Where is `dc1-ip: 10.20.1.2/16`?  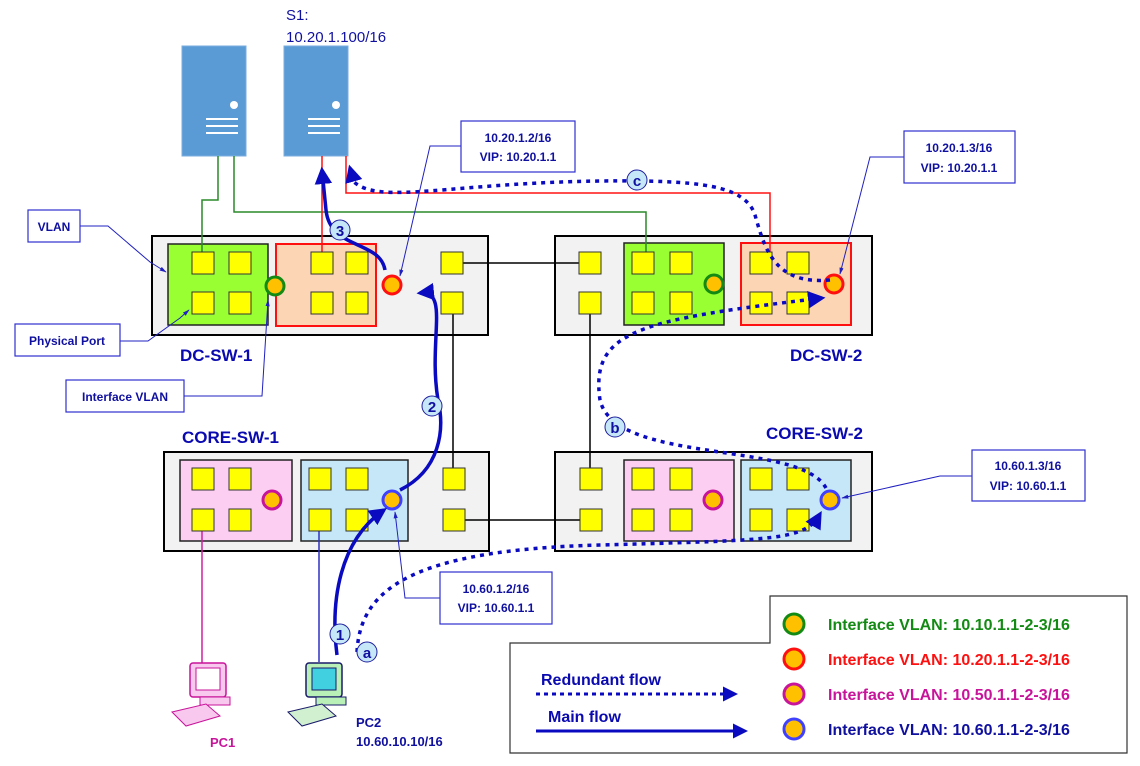 dc1-ip: 10.20.1.2/16 is located at coordinates (518, 138).